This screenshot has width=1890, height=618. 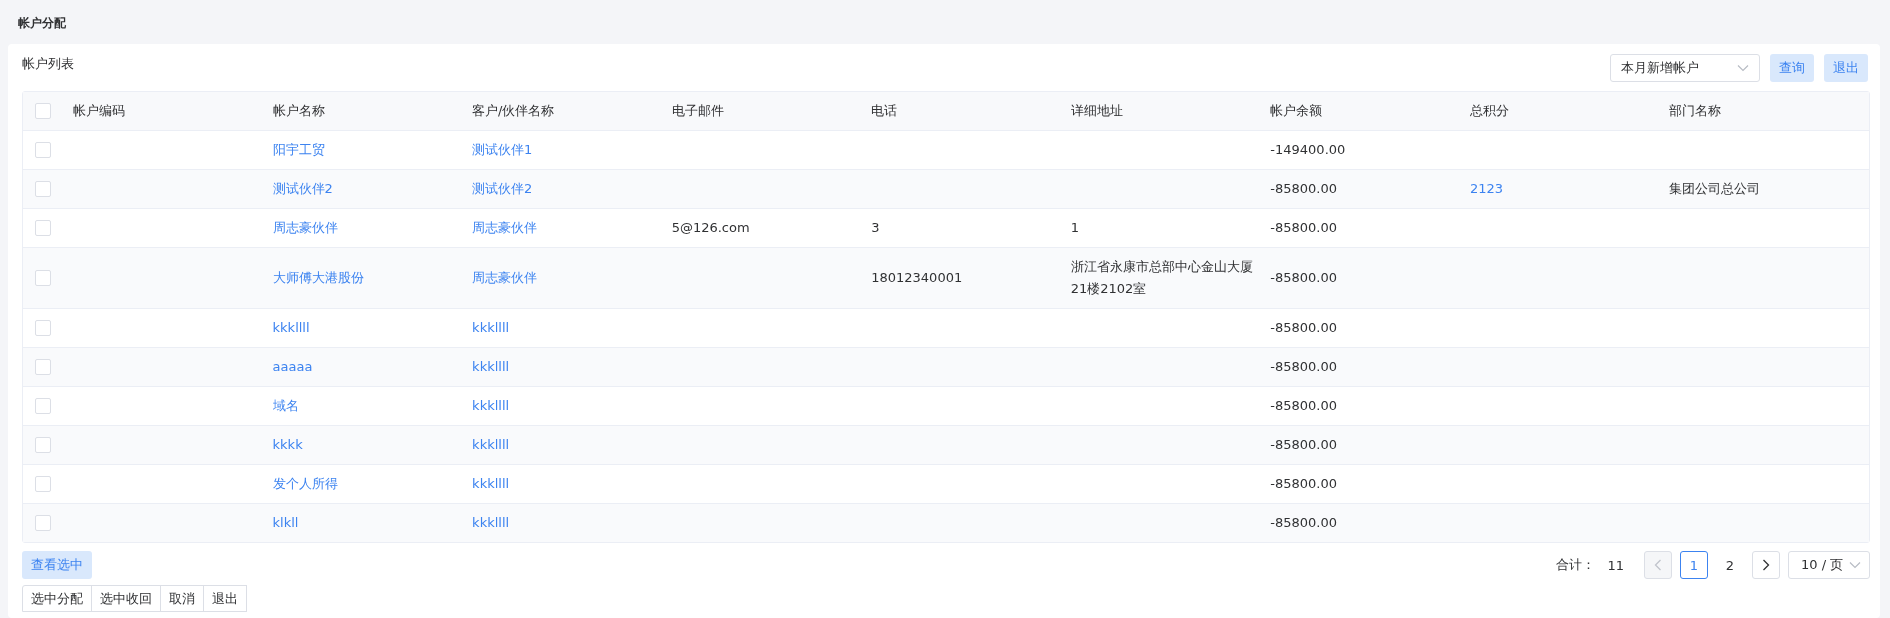 What do you see at coordinates (1792, 68) in the screenshot?
I see `toolbar-button: 查询` at bounding box center [1792, 68].